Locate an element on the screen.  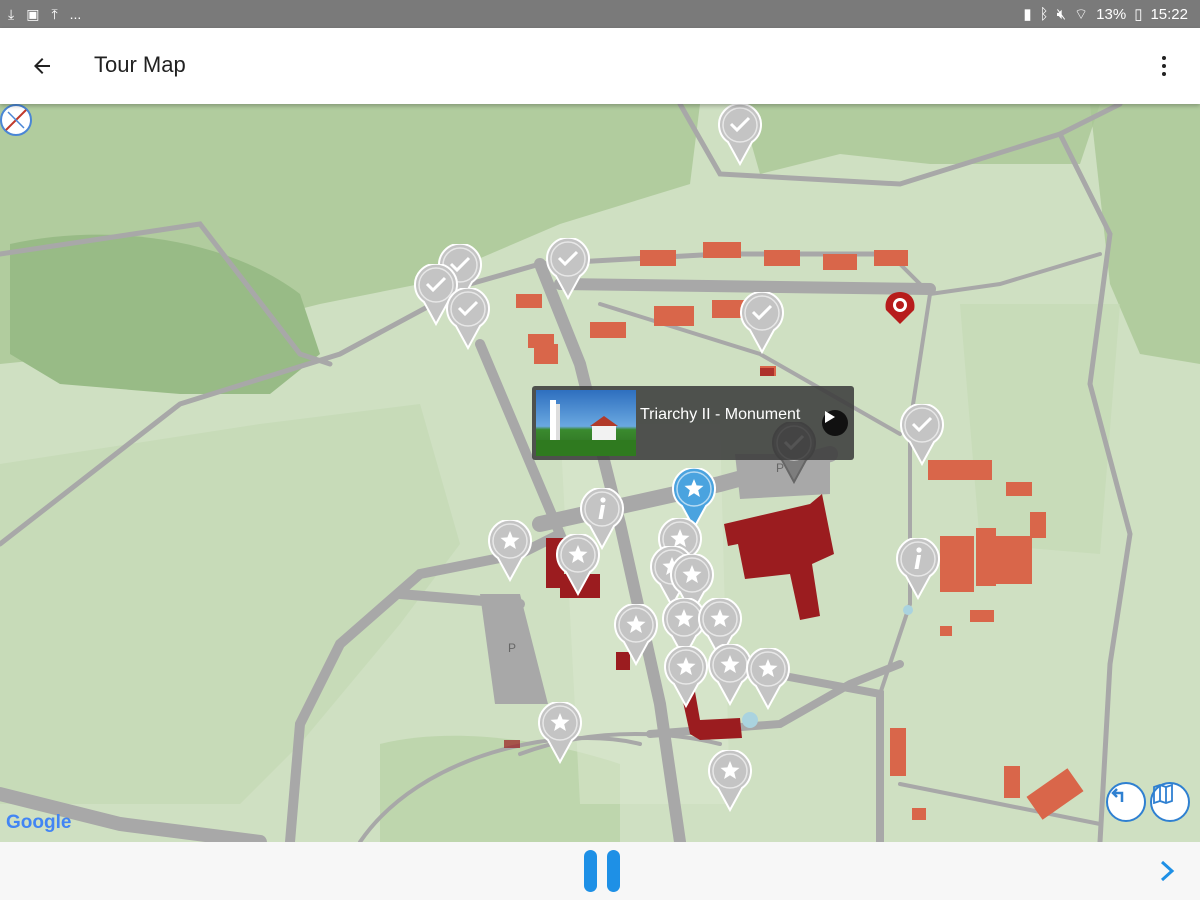
next-button is located at coordinates (1167, 871).